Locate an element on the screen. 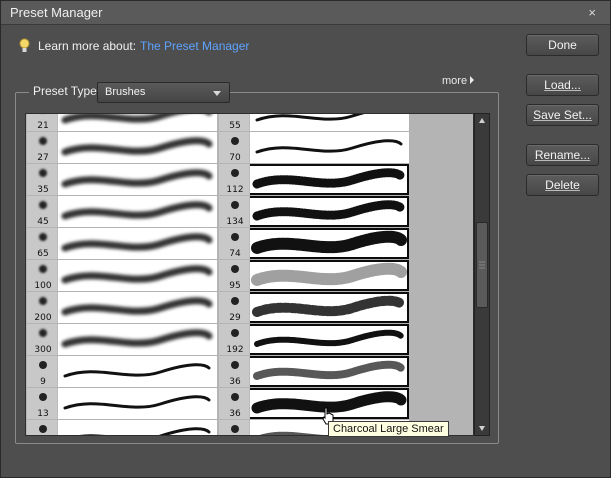  brush-preset-item: 55 is located at coordinates (314, 122).